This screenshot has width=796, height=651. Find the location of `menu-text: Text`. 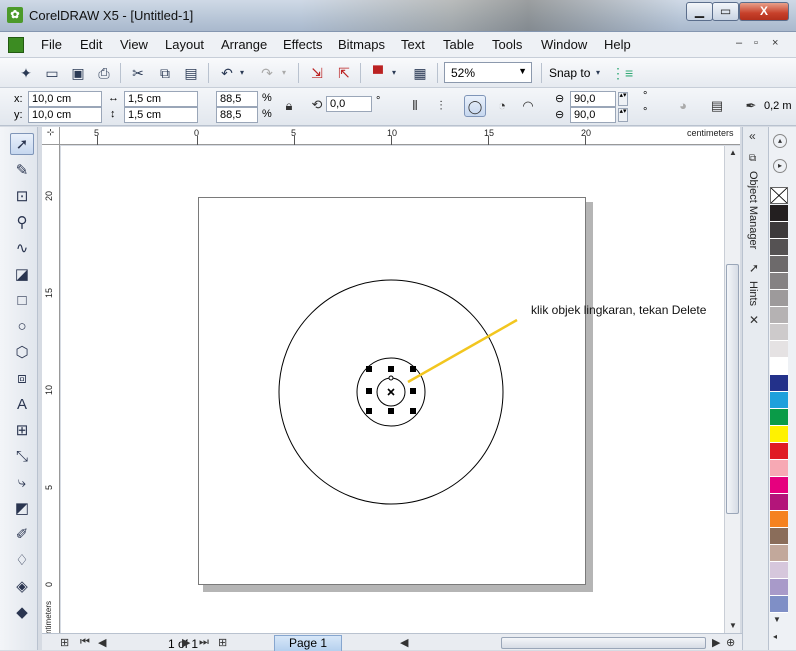

menu-text: Text is located at coordinates (413, 44).